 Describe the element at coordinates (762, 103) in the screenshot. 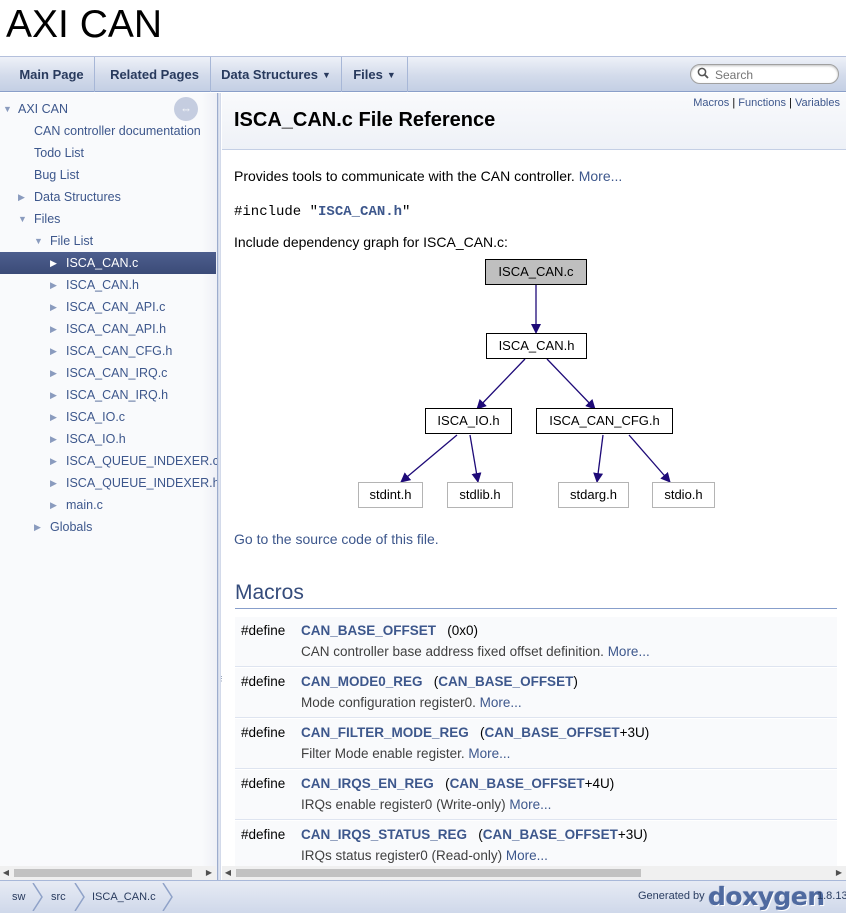

I see `functions-link: Functions` at that location.